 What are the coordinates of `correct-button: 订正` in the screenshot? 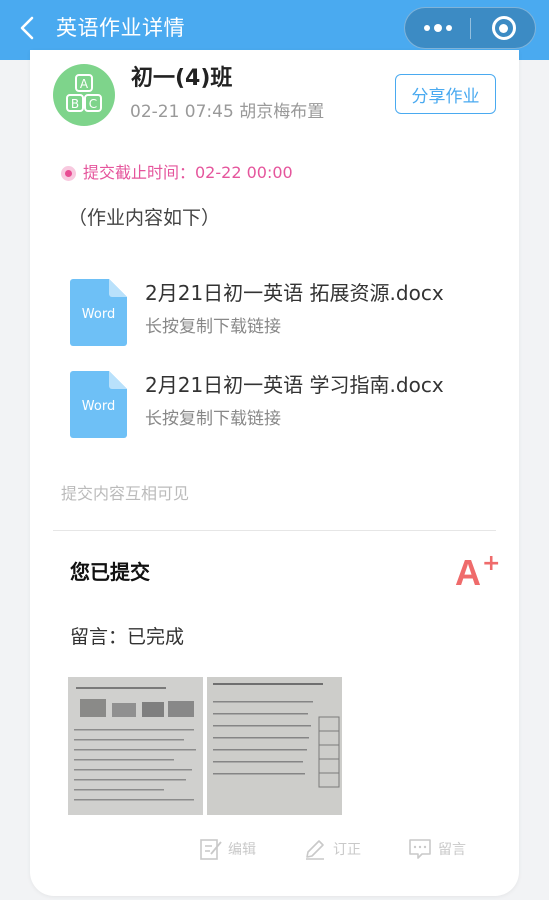 It's located at (332, 849).